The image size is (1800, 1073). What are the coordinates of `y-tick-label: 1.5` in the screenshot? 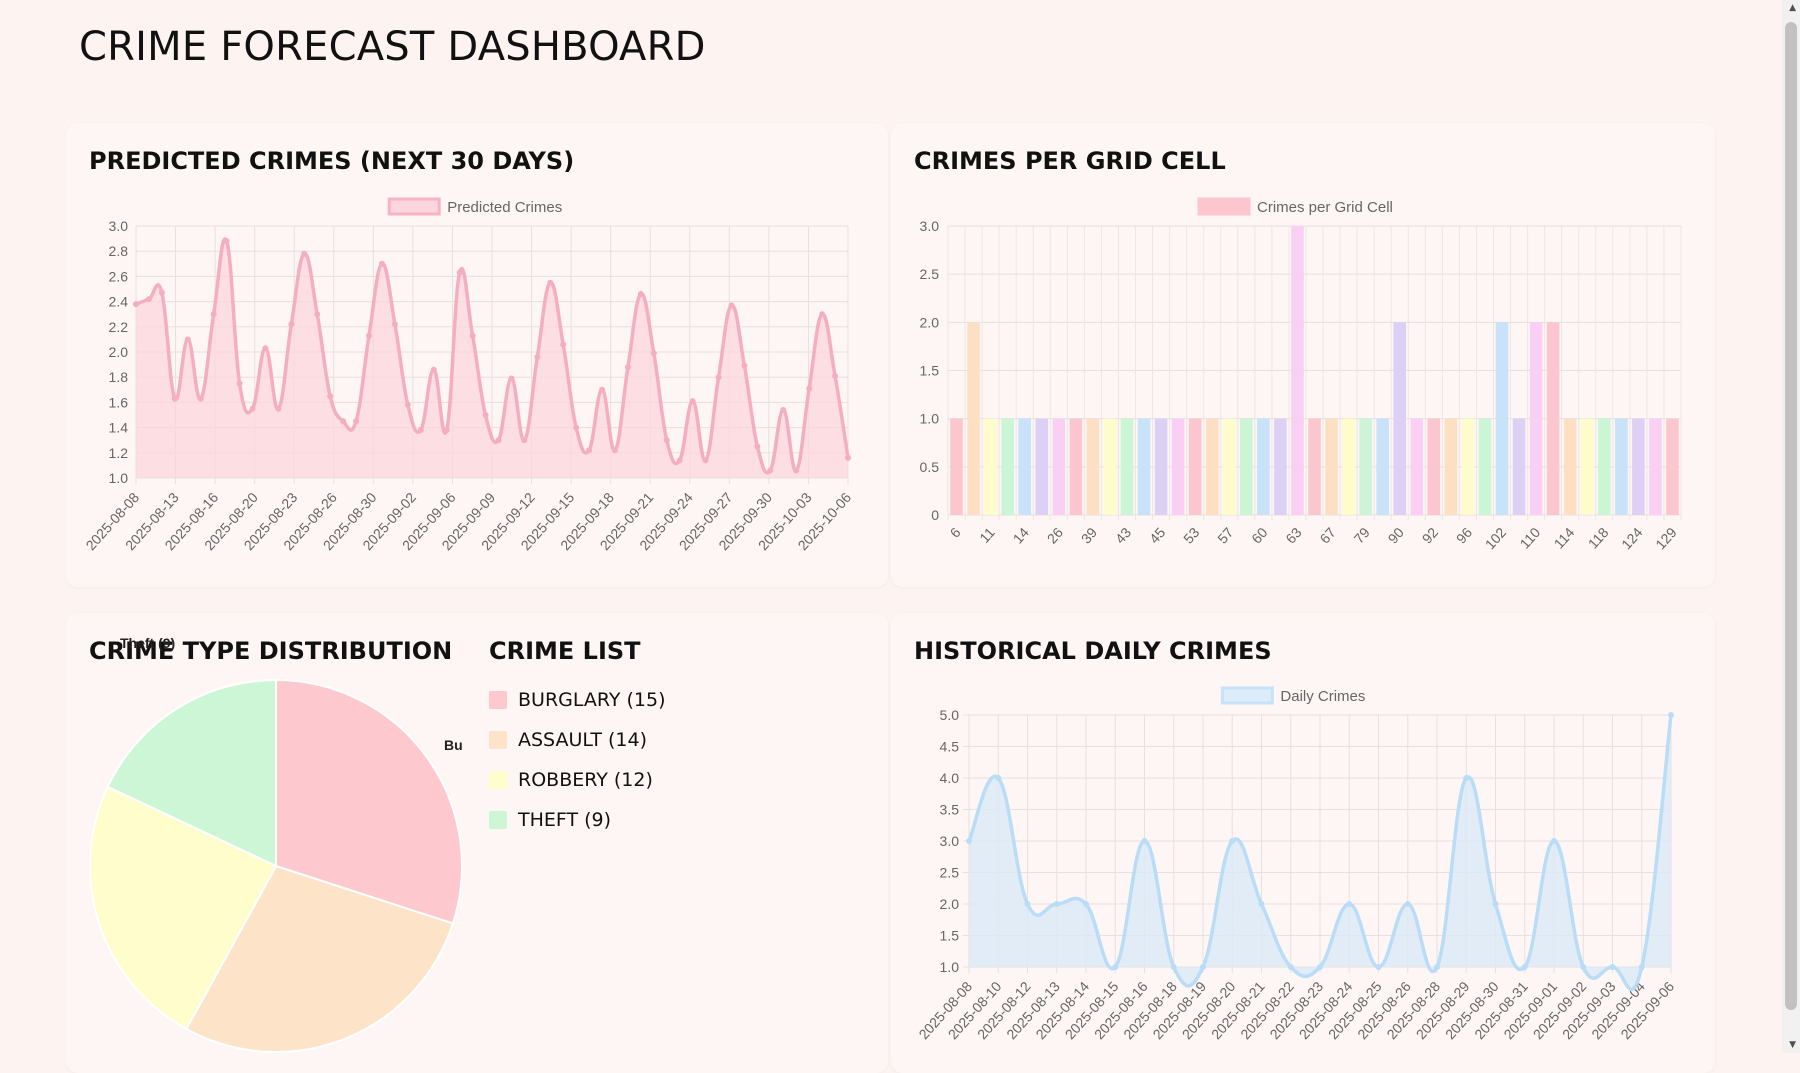 It's located at (930, 371).